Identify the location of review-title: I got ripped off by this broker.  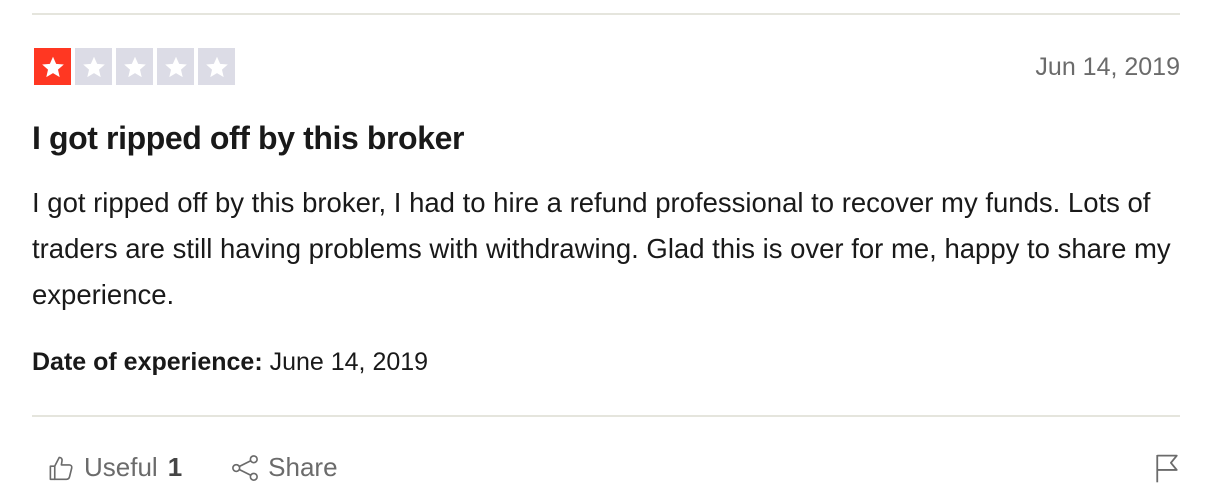
(248, 138).